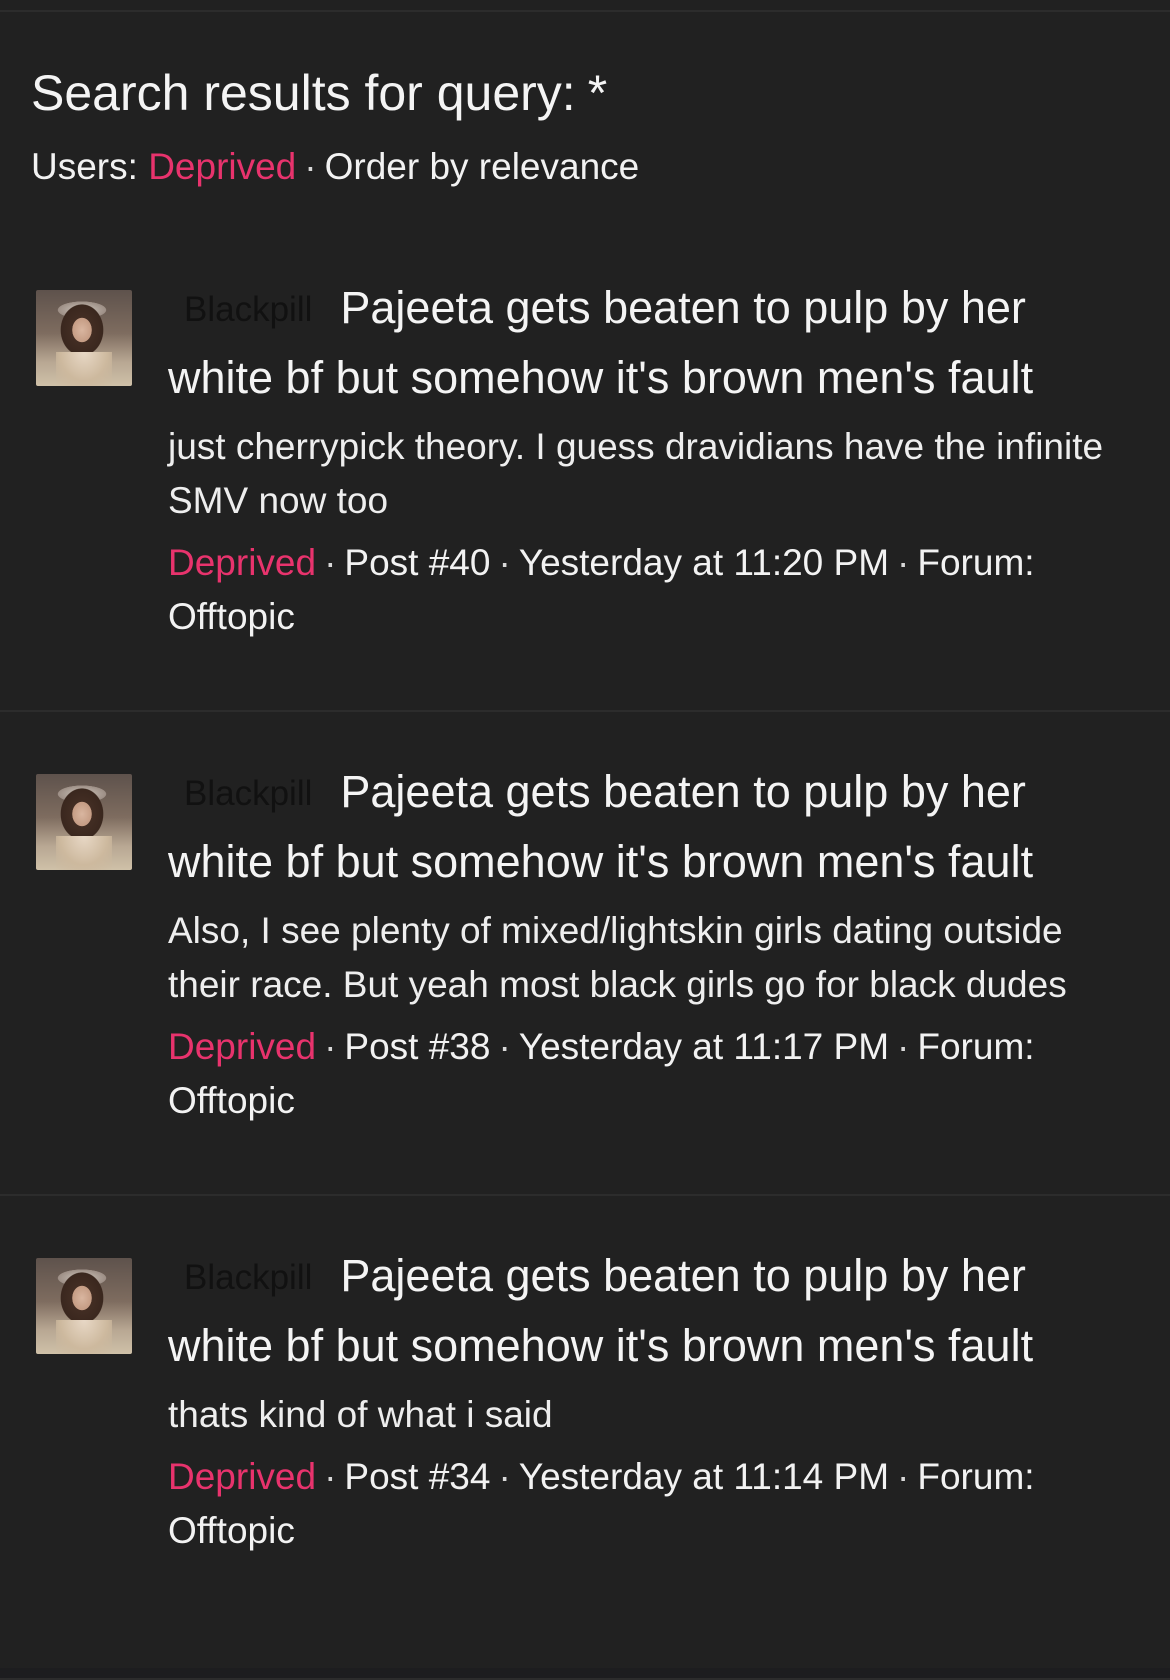 The height and width of the screenshot is (1680, 1170). Describe the element at coordinates (360, 1414) in the screenshot. I see `result-snippet: thats kind of what i said` at that location.